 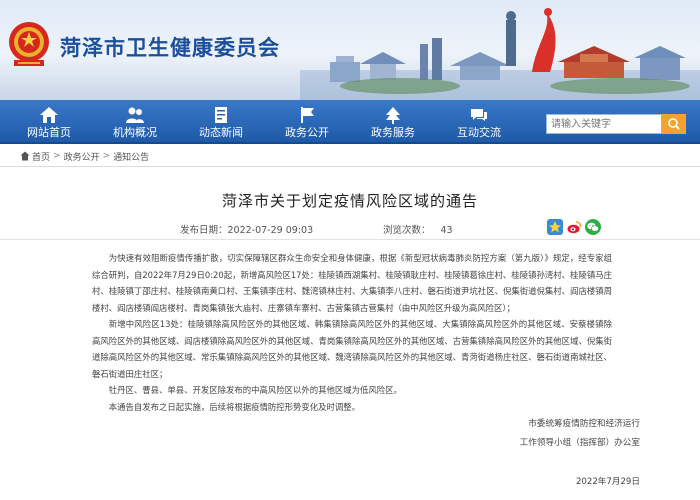 What do you see at coordinates (255, 390) in the screenshot?
I see `article-paragraph: 牡丹区、曹县、单县、开发区除发布的中高风险区以外的其他区域为低风险区。` at bounding box center [255, 390].